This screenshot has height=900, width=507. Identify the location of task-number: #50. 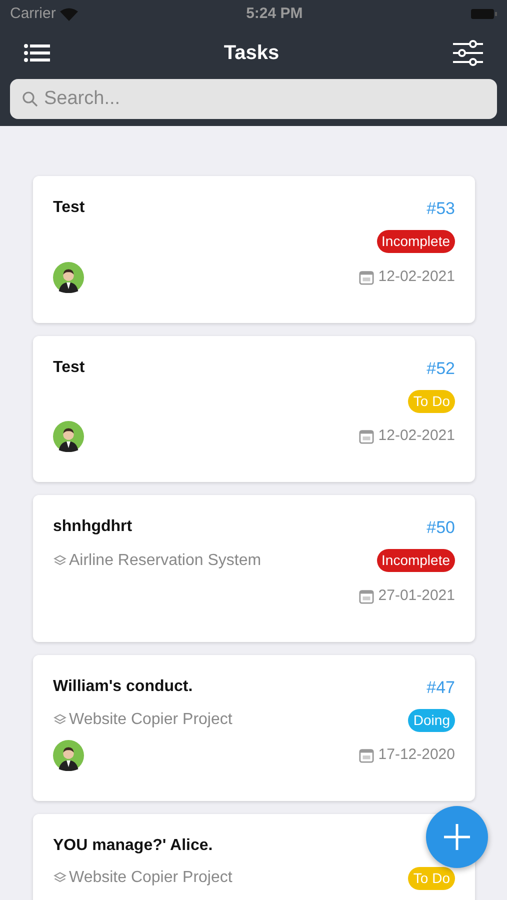
(440, 528).